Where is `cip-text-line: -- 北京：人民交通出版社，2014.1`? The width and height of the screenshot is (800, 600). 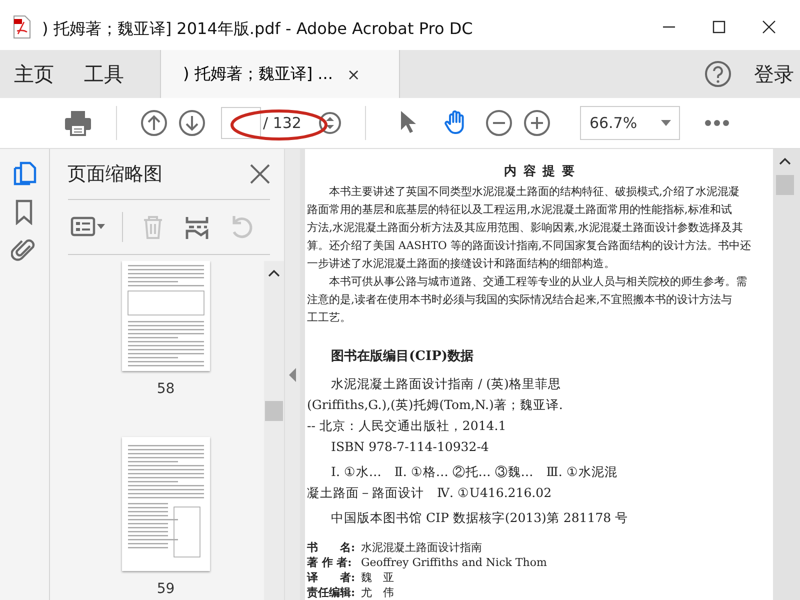 cip-text-line: -- 北京：人民交通出版社，2014.1 is located at coordinates (407, 426).